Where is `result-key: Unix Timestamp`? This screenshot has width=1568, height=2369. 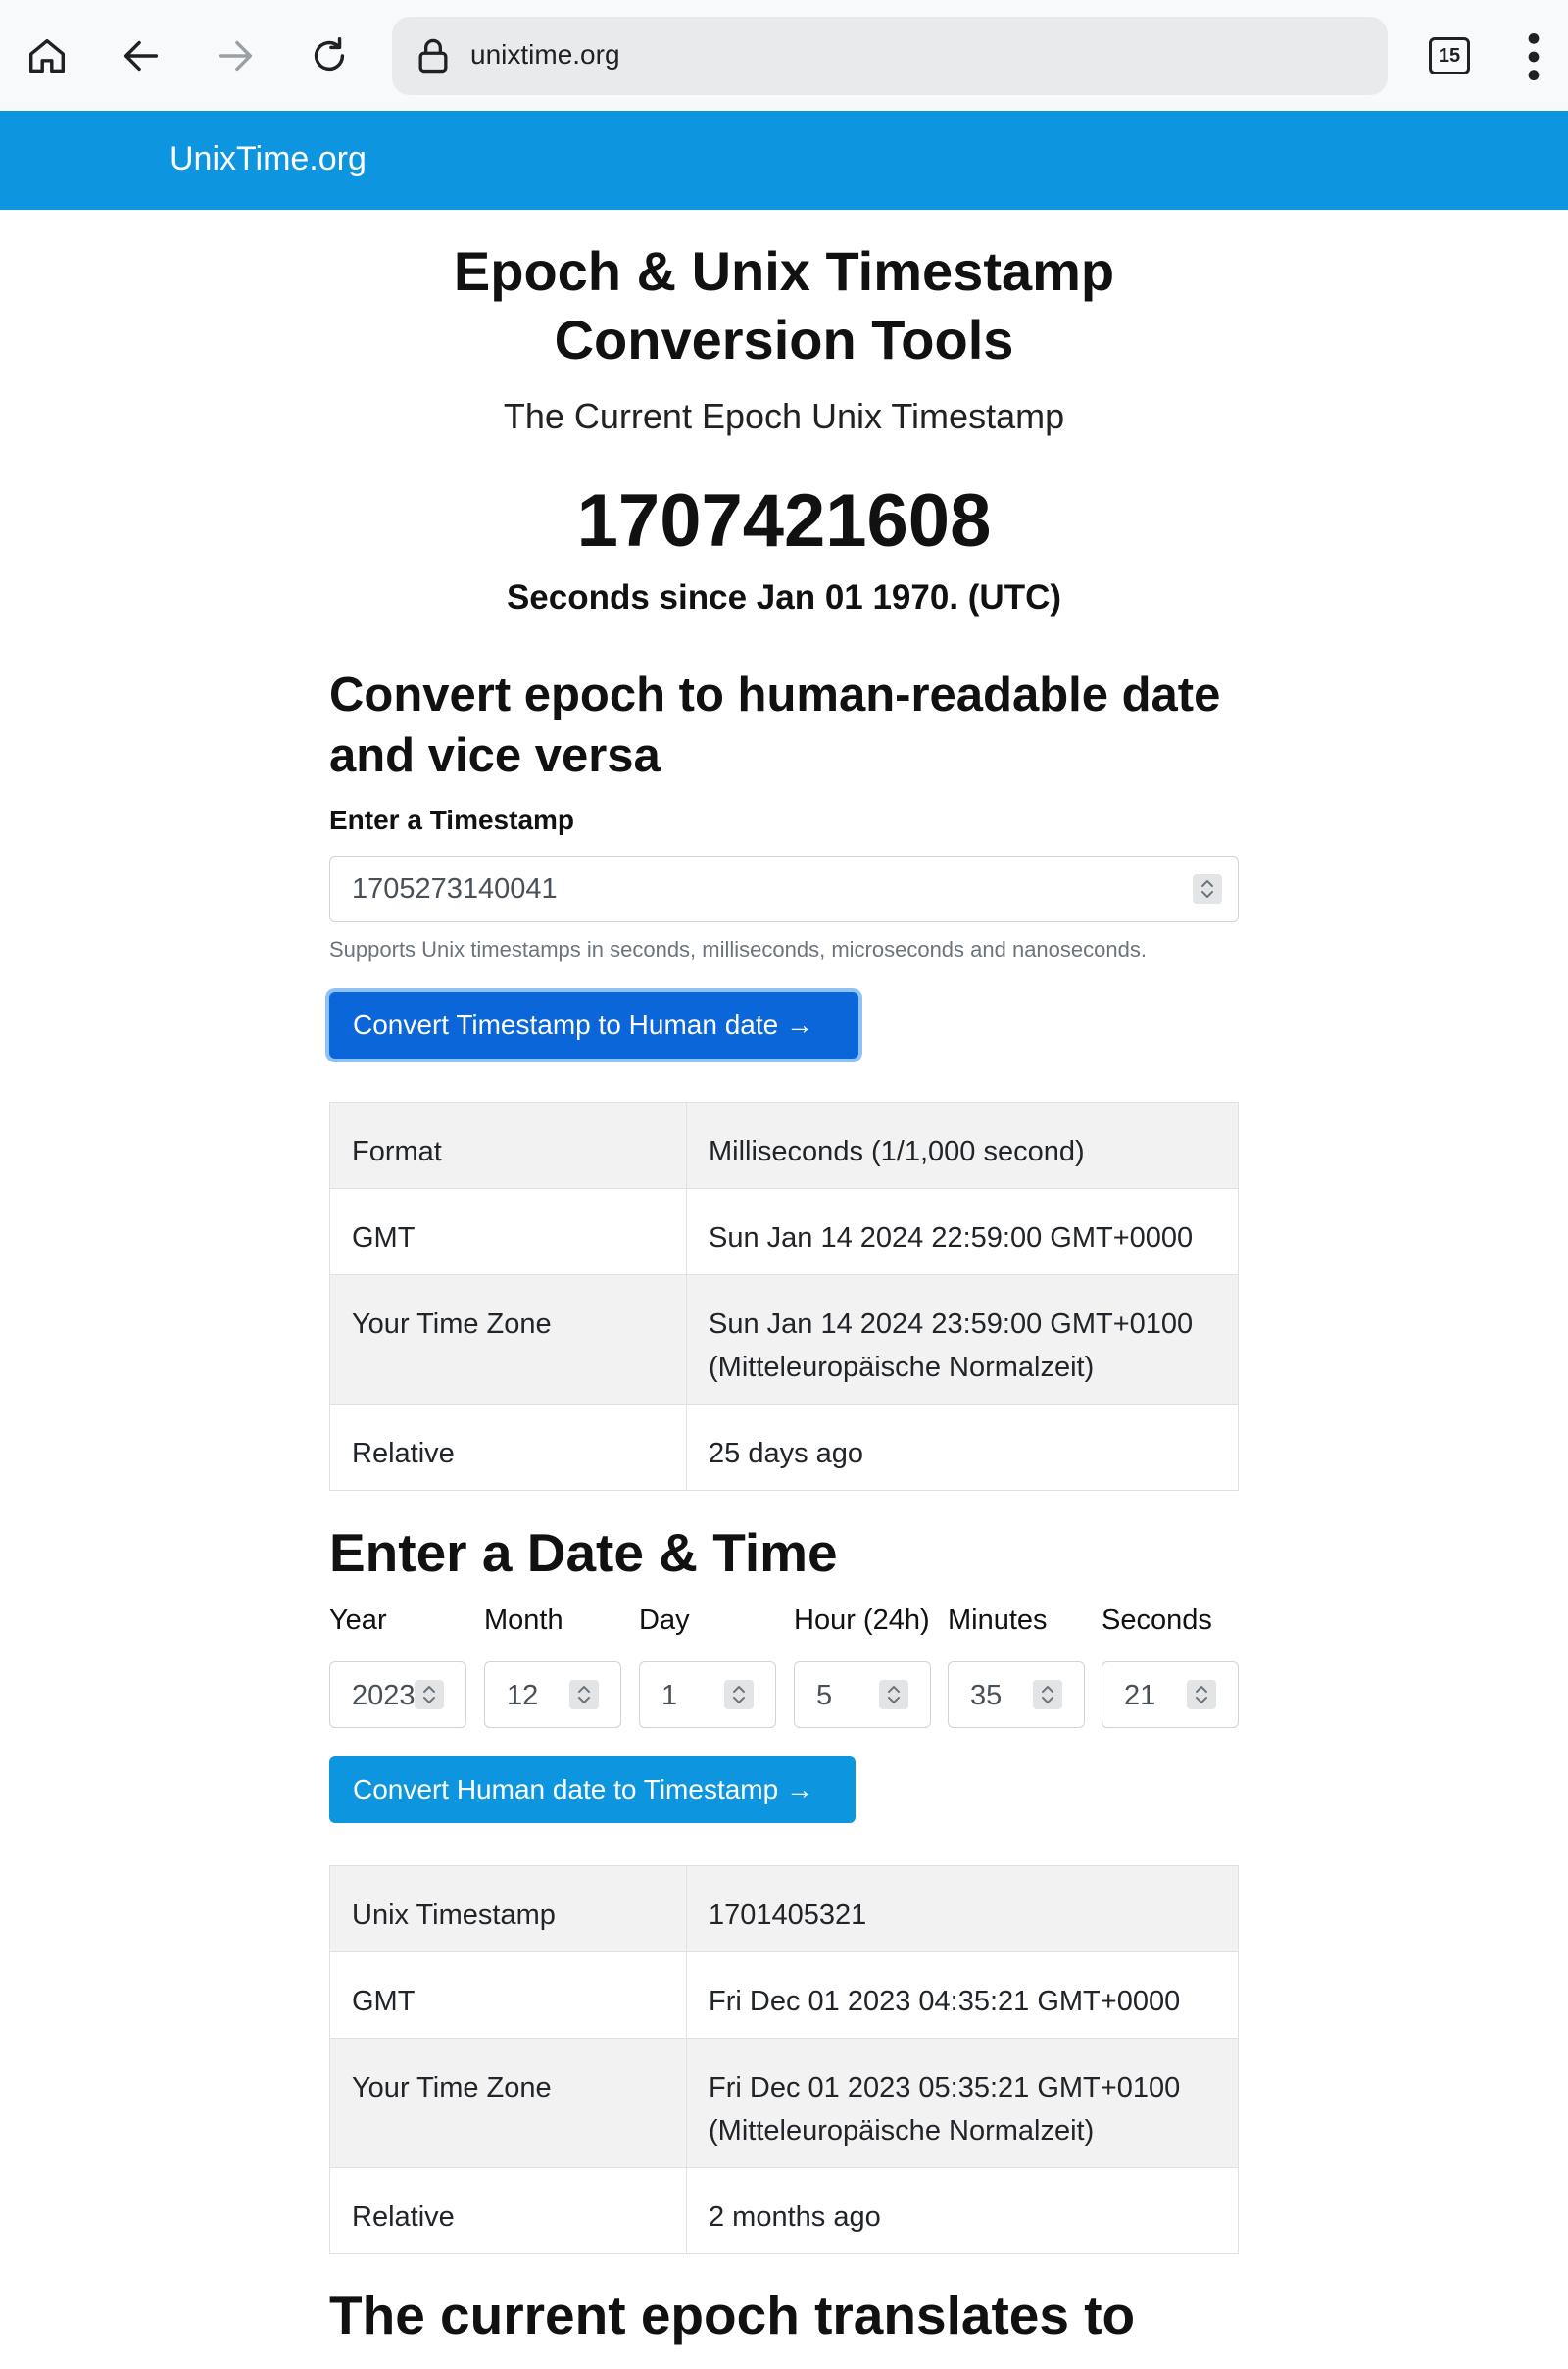
result-key: Unix Timestamp is located at coordinates (508, 1908).